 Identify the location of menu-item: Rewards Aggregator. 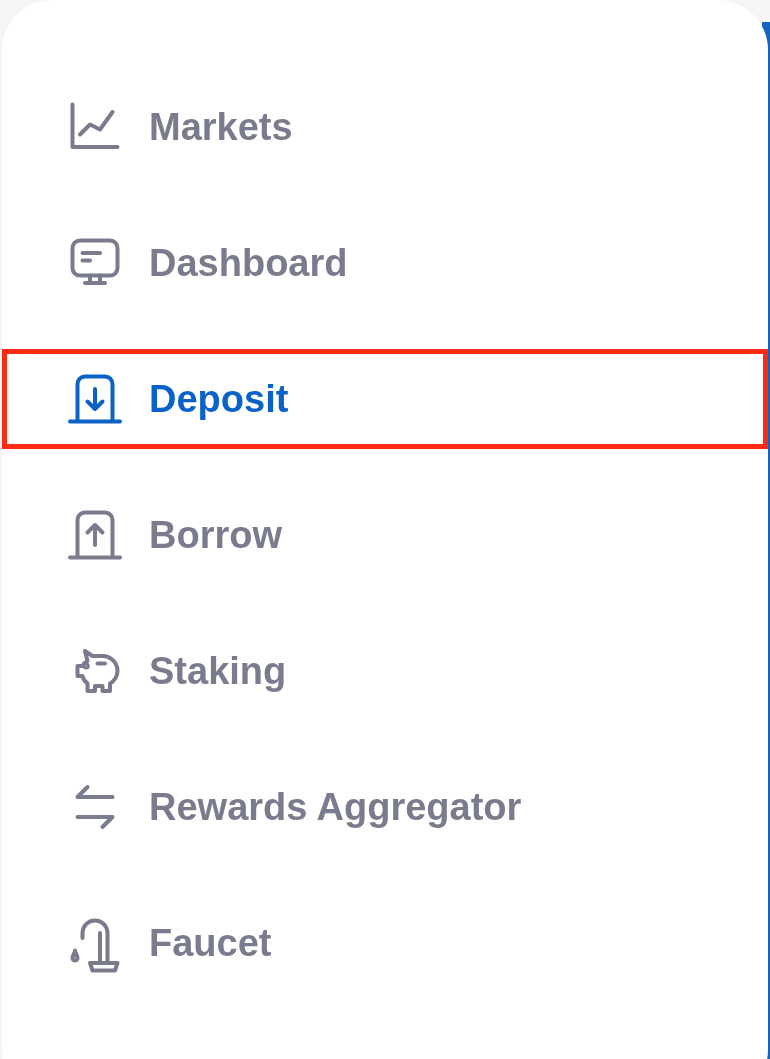
(385, 807).